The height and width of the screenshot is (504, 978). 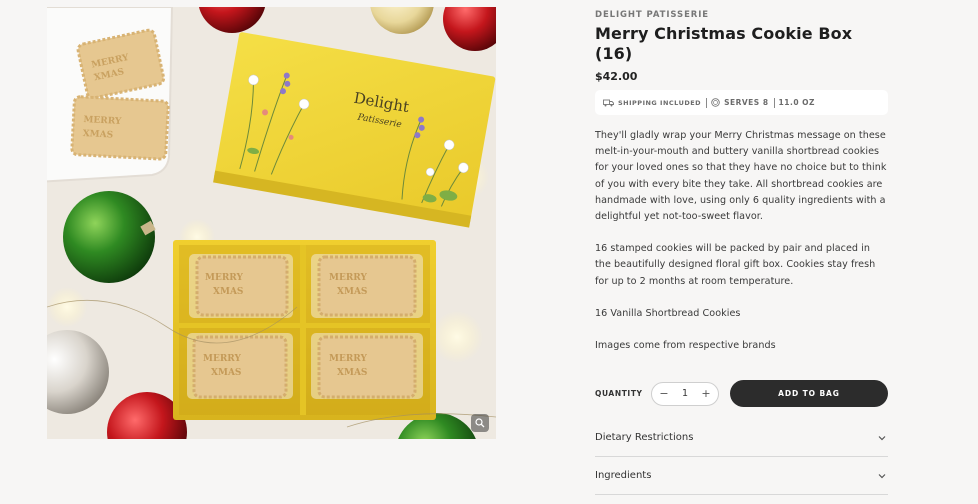 I want to click on accordion-ingredients: Ingredients, so click(x=741, y=476).